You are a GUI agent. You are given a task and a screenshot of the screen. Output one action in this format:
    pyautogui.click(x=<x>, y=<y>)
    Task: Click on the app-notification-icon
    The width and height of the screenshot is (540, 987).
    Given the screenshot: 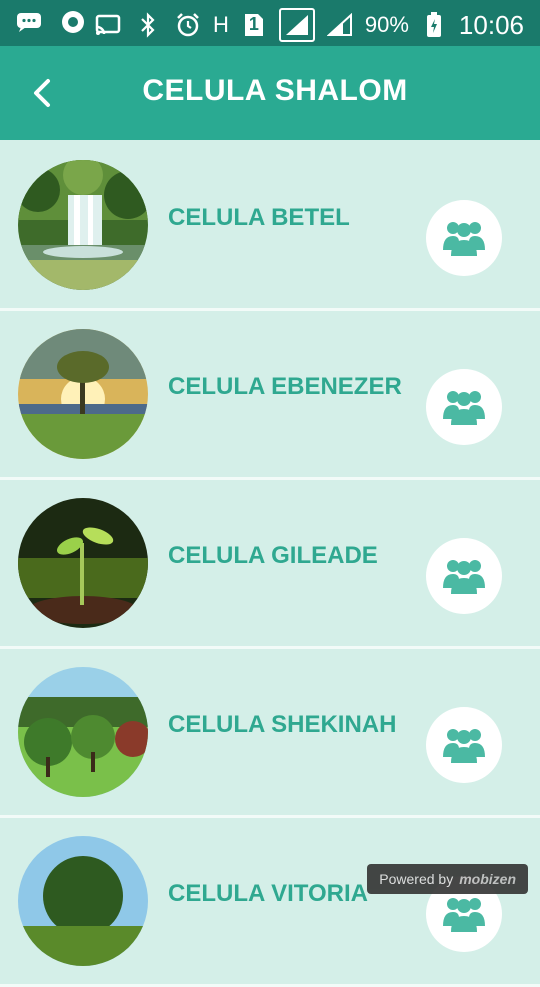 What is the action you would take?
    pyautogui.click(x=73, y=22)
    